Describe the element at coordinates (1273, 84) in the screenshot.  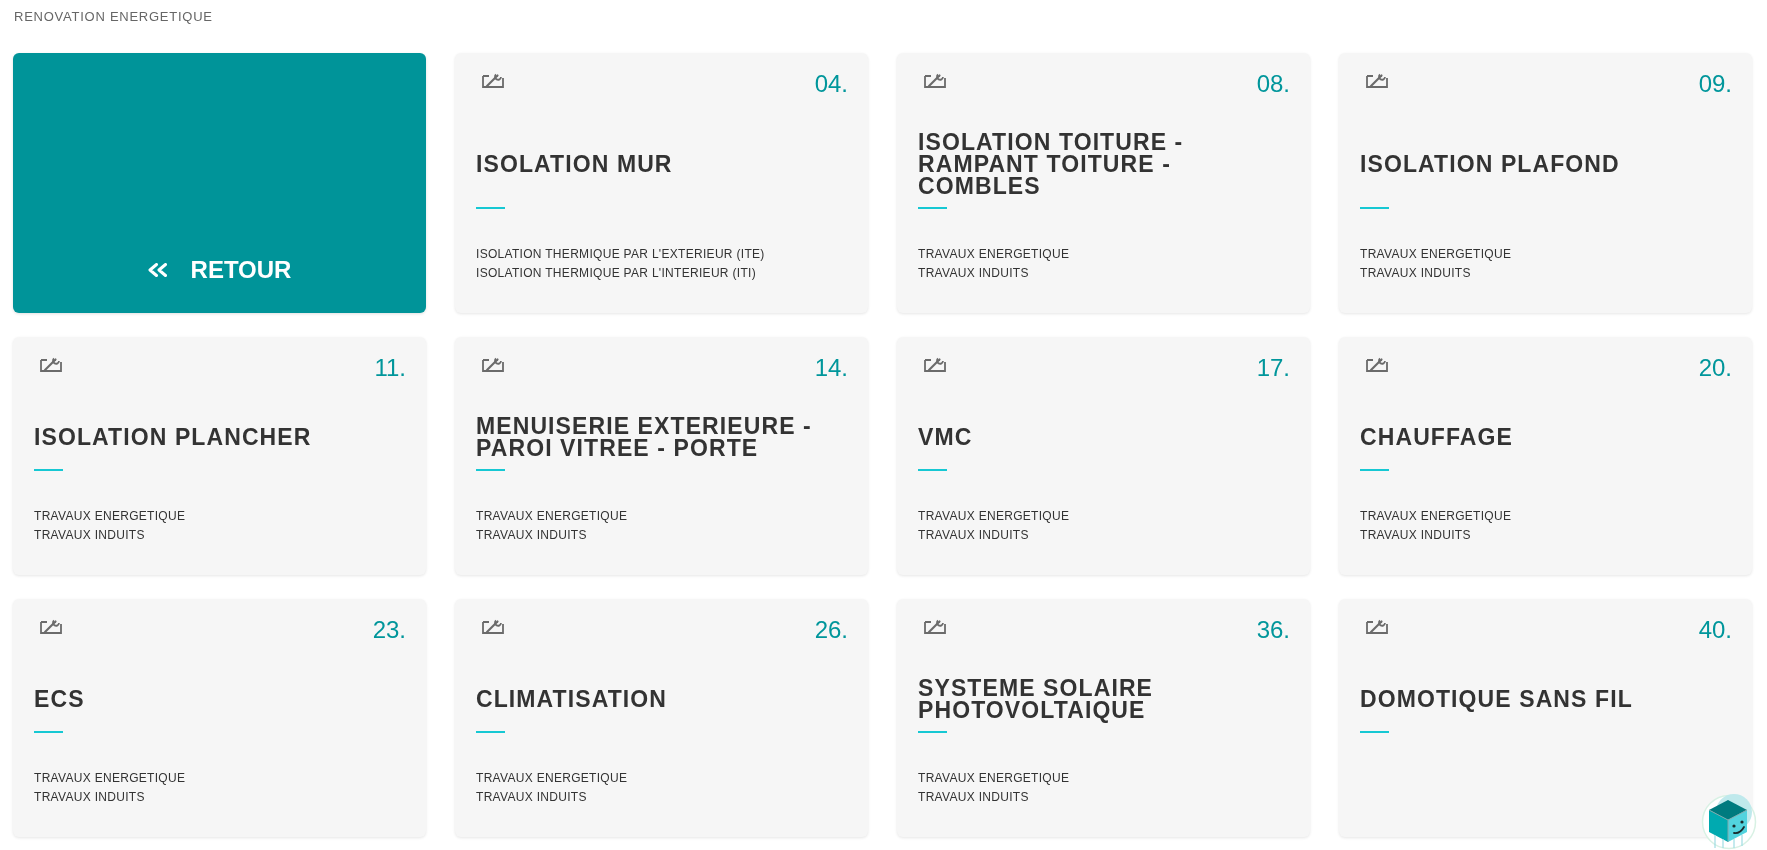
I see `category-number: 08.` at that location.